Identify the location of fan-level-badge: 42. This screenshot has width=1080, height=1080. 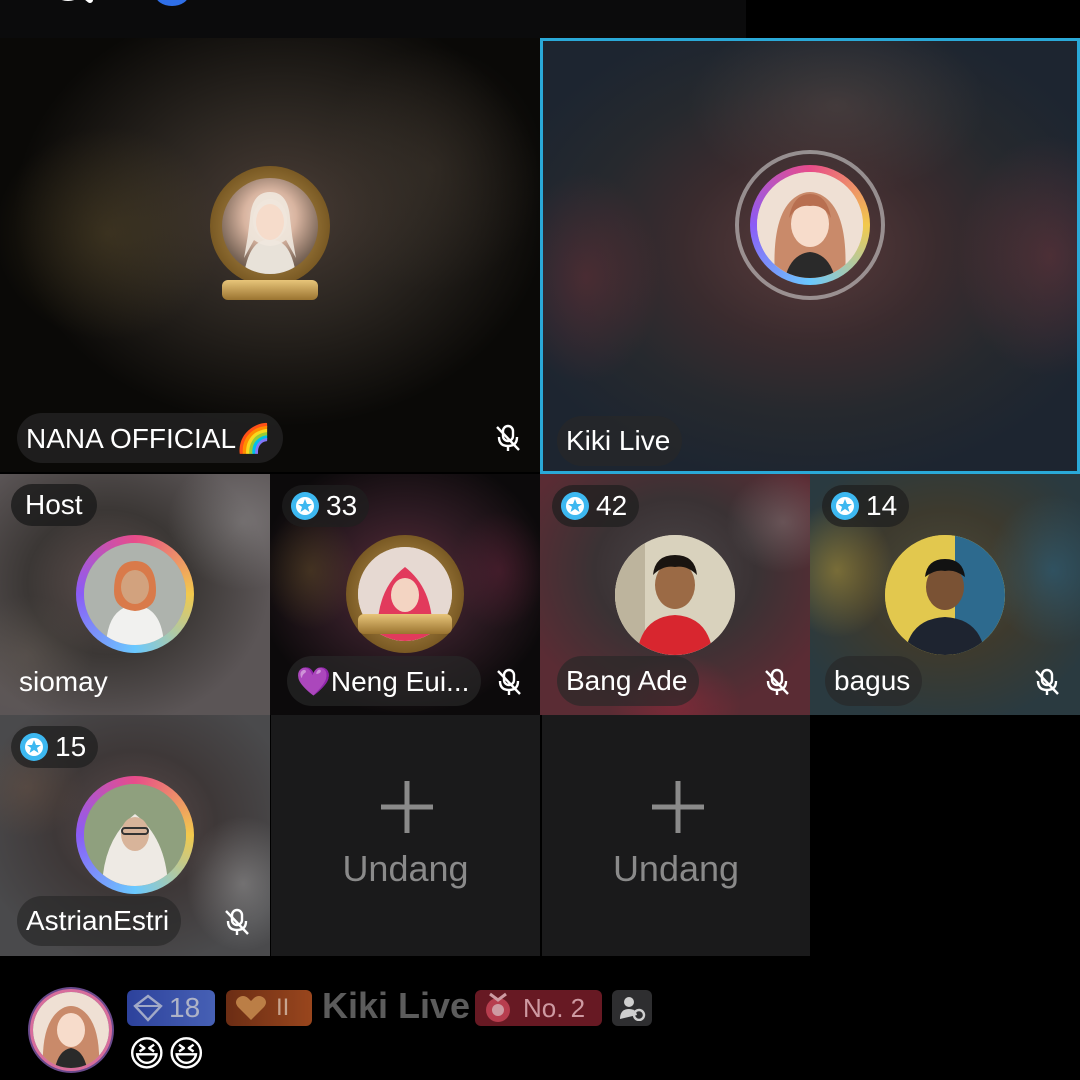
(596, 506).